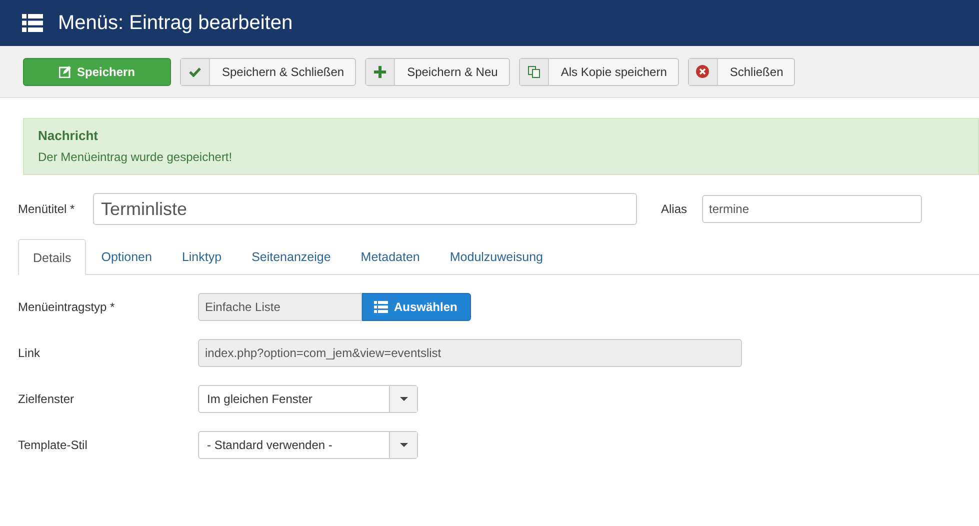  Describe the element at coordinates (201, 256) in the screenshot. I see `tab: Linktyp` at that location.